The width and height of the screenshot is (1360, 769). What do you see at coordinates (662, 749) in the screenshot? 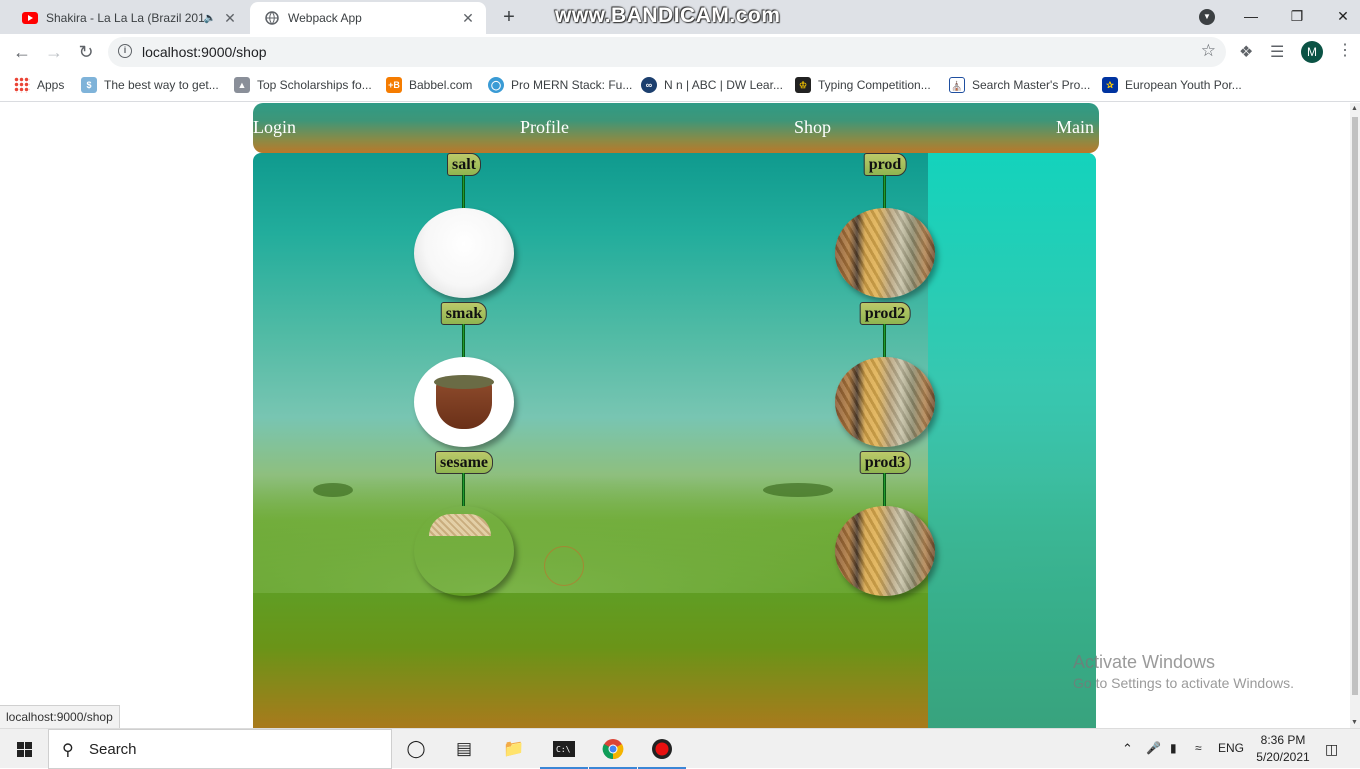
I see `bandicam-record-icon` at bounding box center [662, 749].